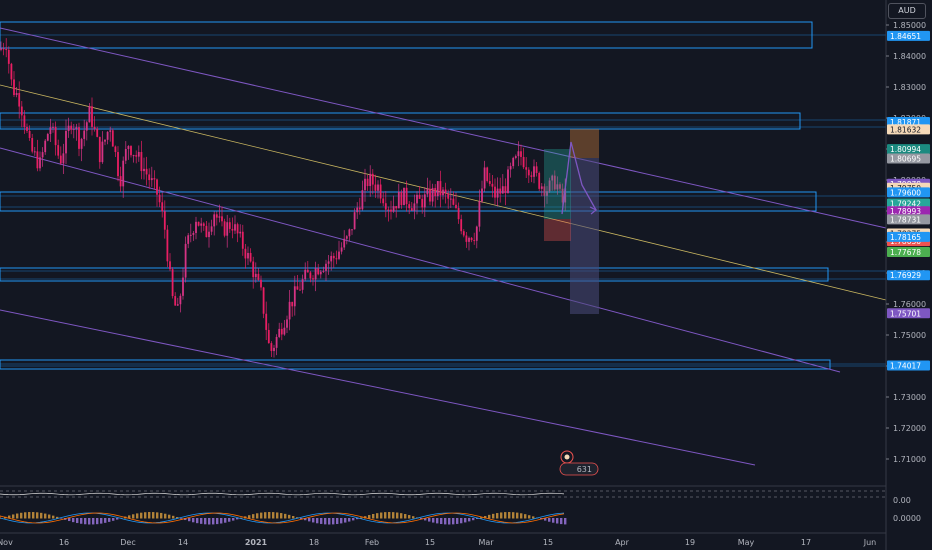 This screenshot has width=932, height=550. What do you see at coordinates (905, 129) in the screenshot?
I see `price-label-text: 1.81632` at bounding box center [905, 129].